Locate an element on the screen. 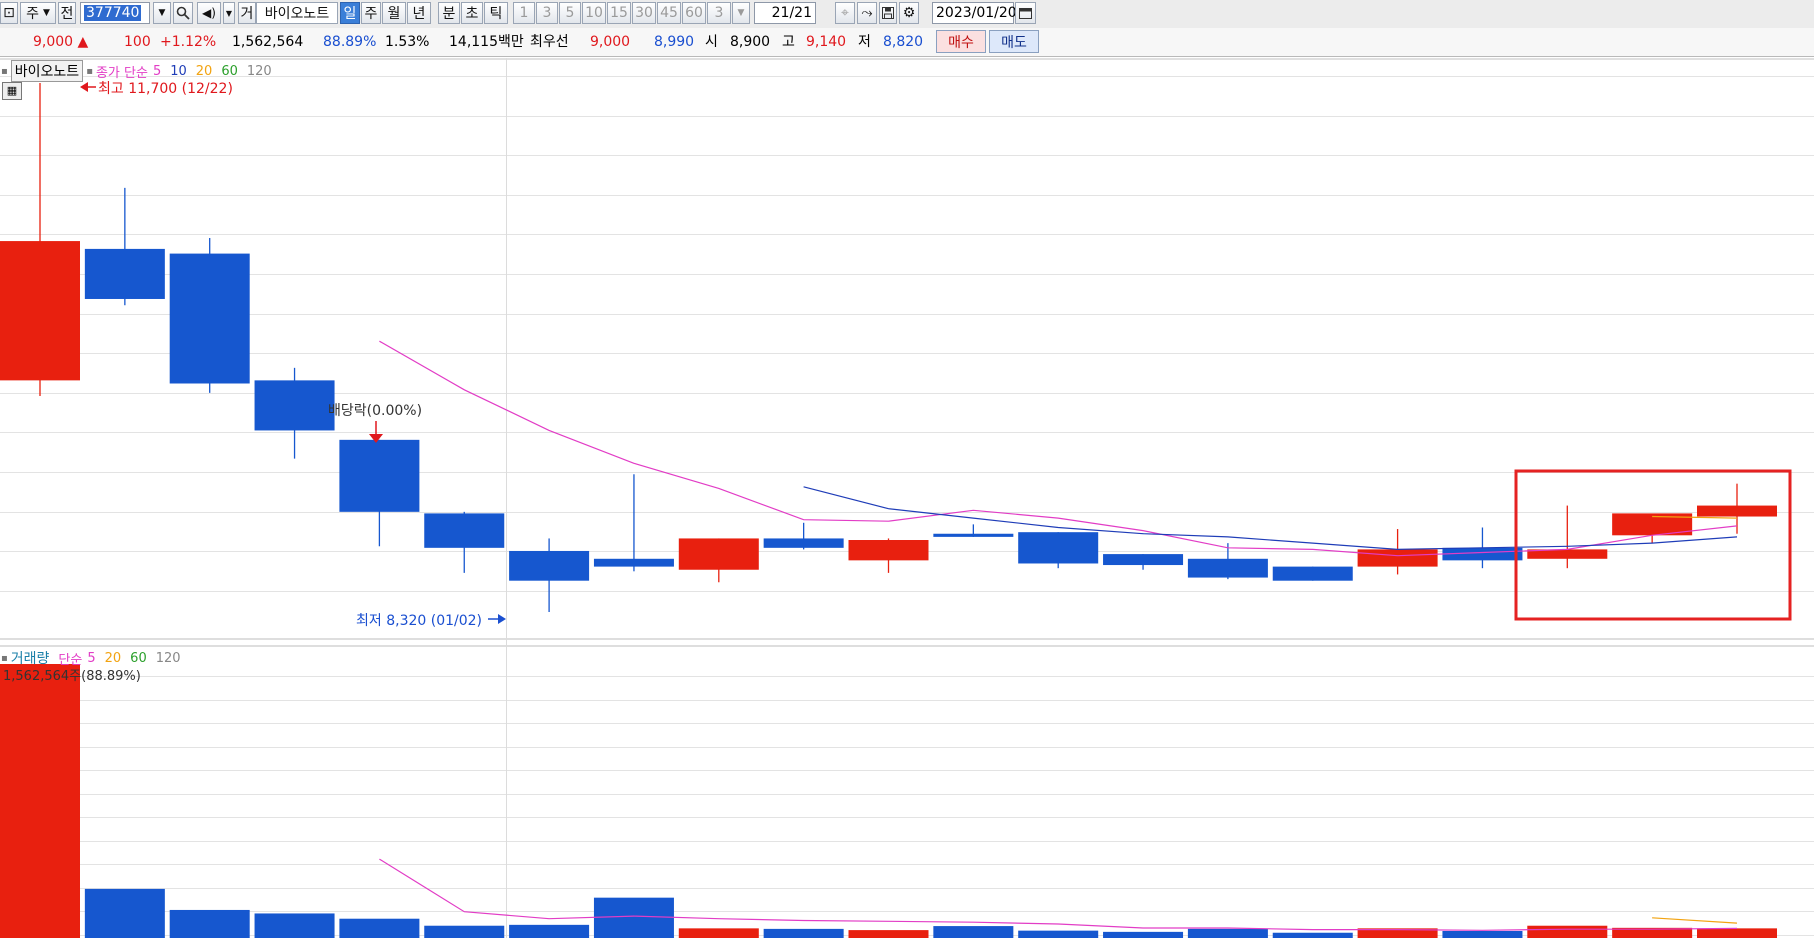  panel-handle-icon: ▪ is located at coordinates (4, 71).